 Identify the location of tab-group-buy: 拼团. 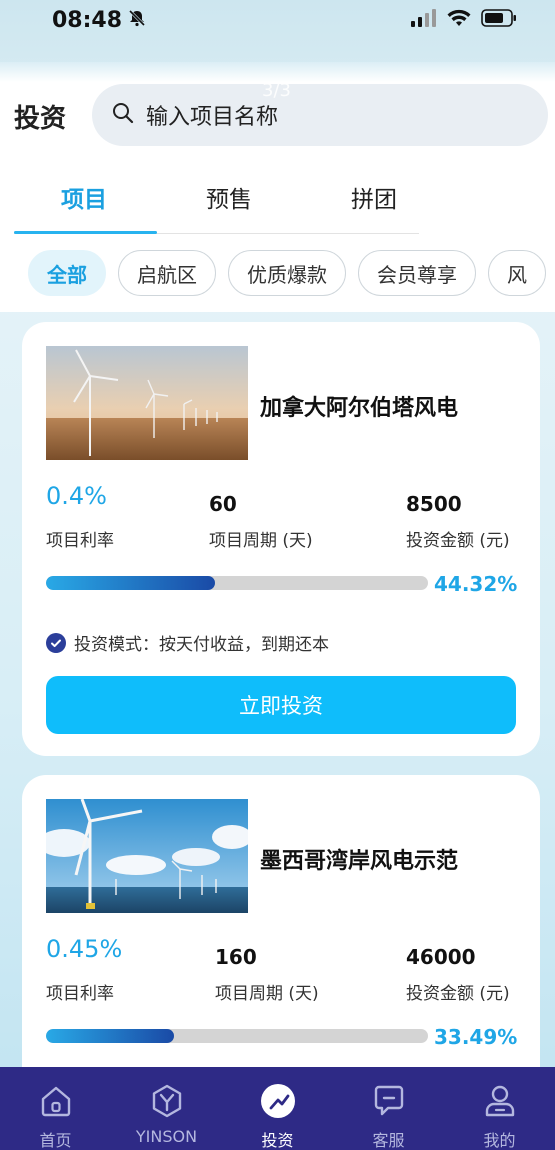
(374, 197).